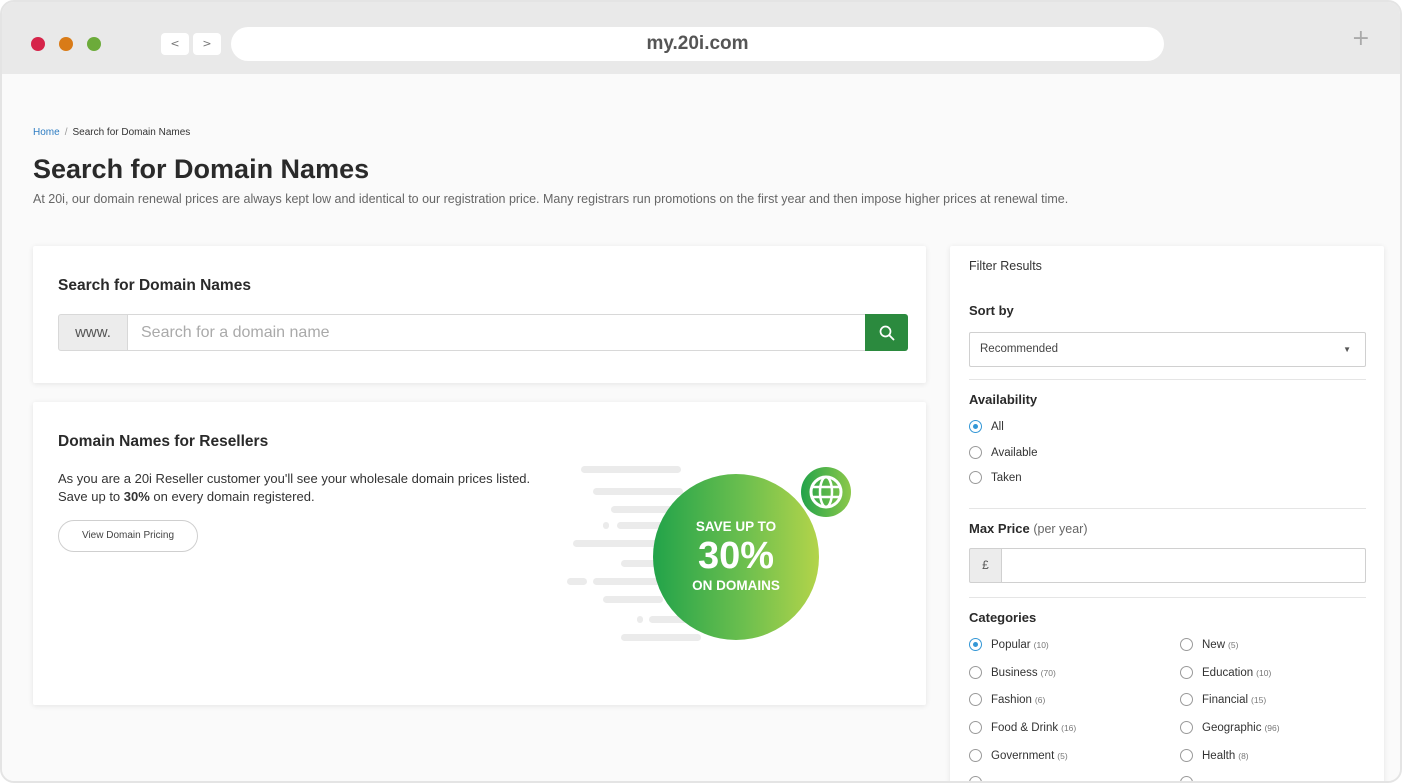  I want to click on option-label: Government, so click(1023, 755).